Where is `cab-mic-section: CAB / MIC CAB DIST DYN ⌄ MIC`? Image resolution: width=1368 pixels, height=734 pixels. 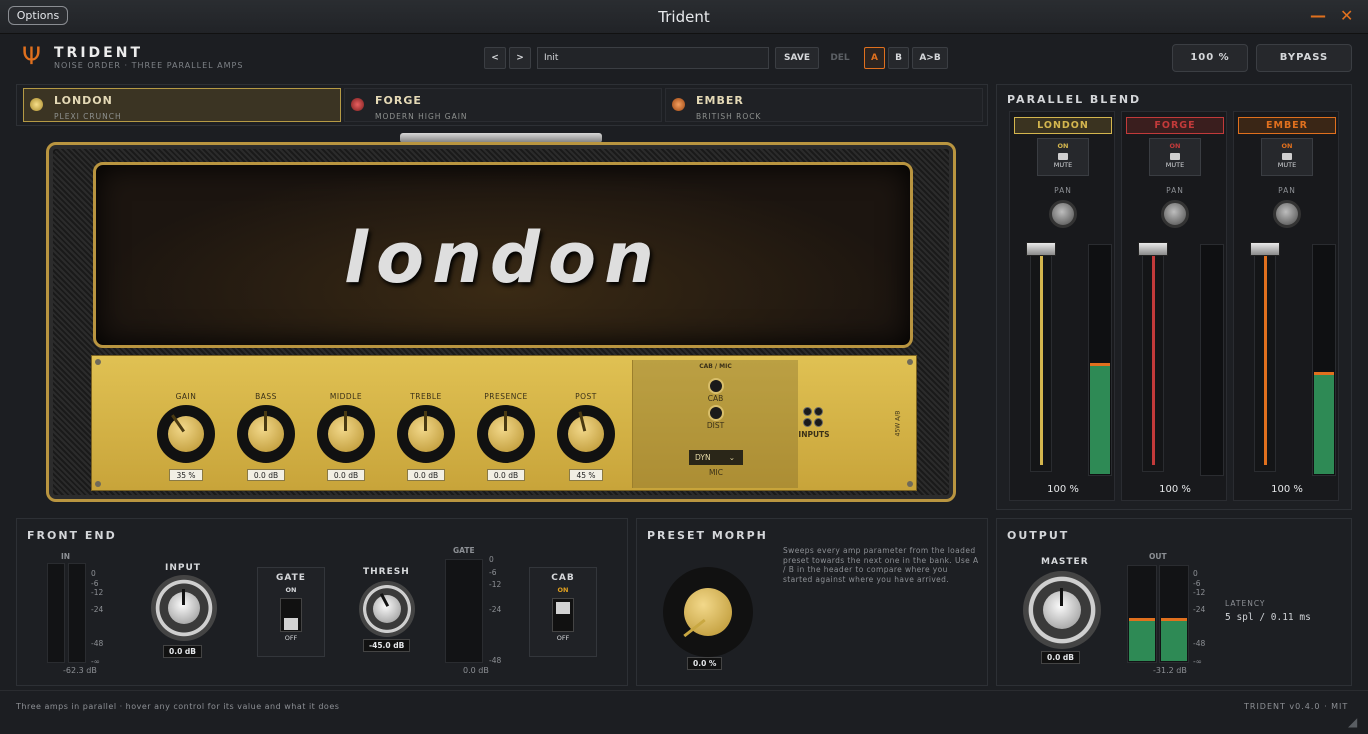 cab-mic-section: CAB / MIC CAB DIST DYN ⌄ MIC is located at coordinates (715, 424).